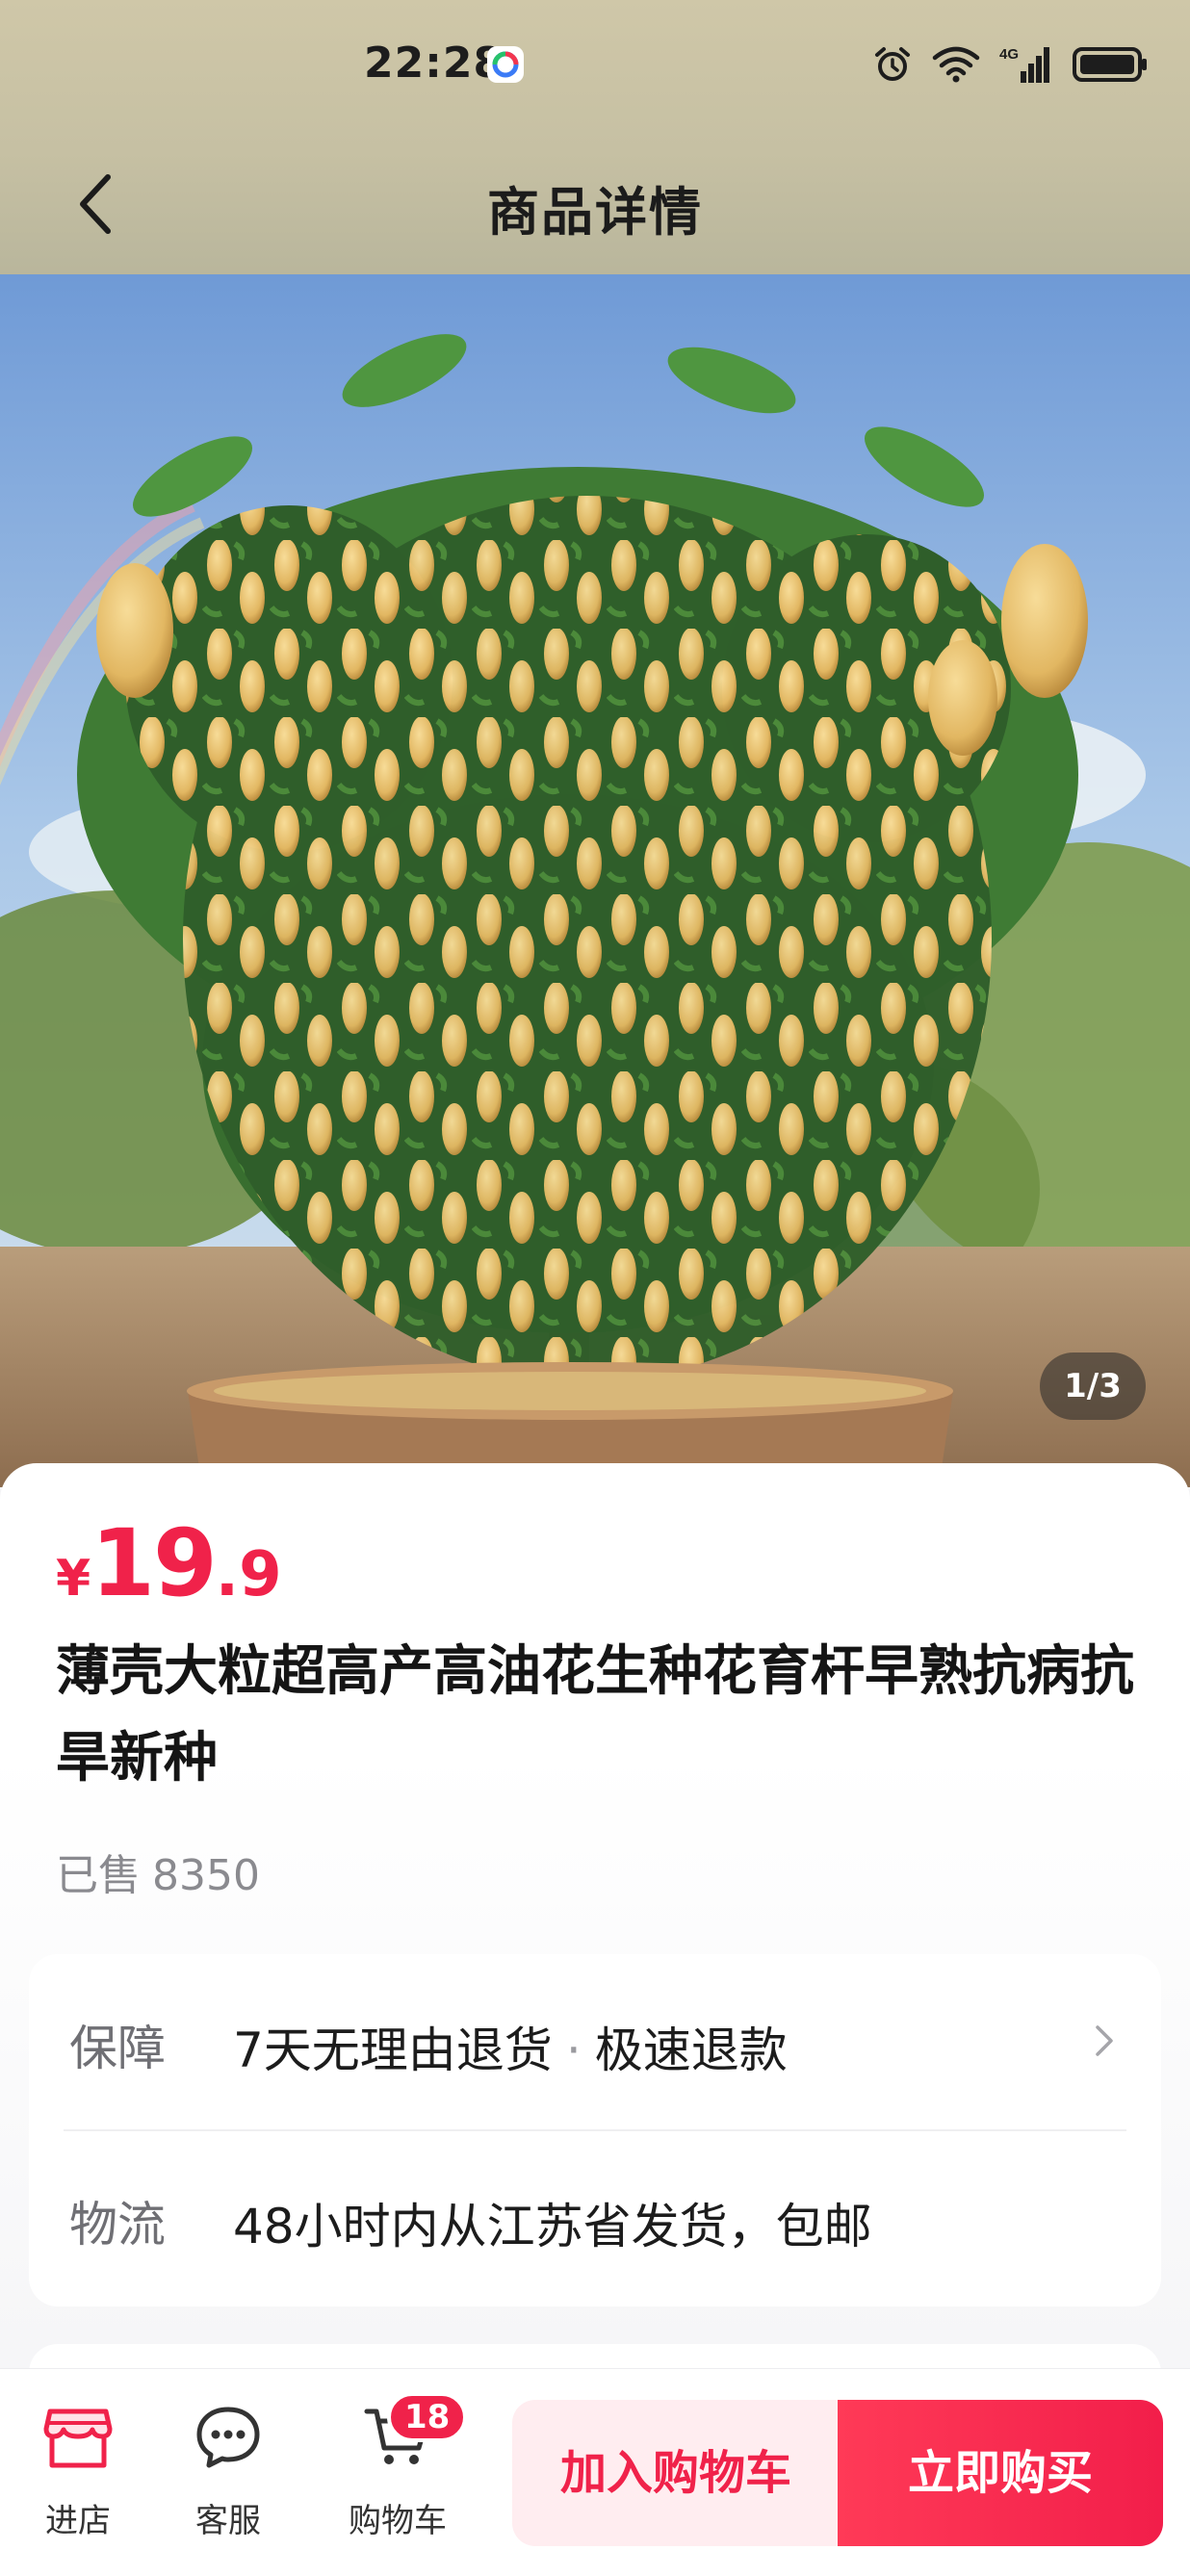  I want to click on status-icons: 4G, so click(1011, 64).